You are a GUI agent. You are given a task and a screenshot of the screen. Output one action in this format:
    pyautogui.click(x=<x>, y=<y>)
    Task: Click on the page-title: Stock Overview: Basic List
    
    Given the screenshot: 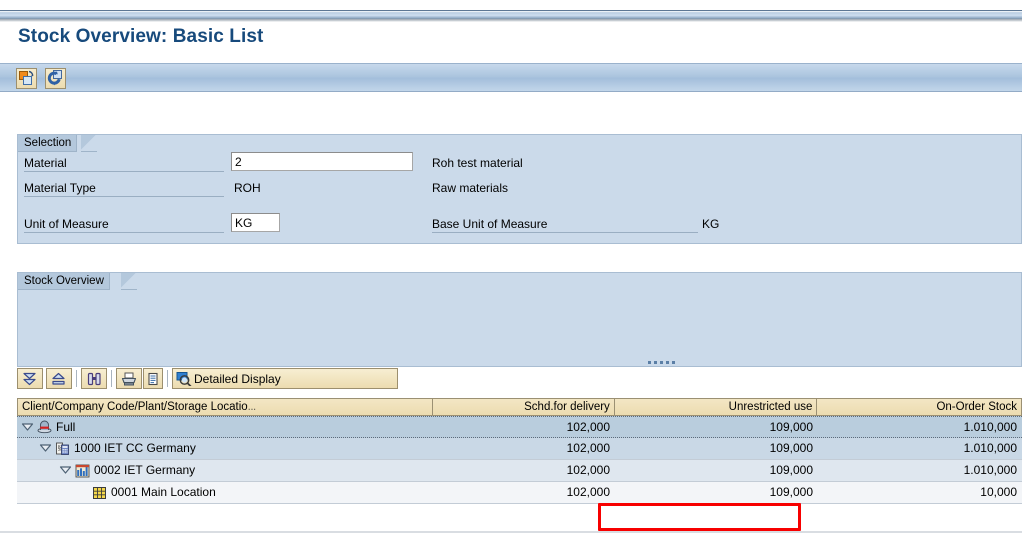 What is the action you would take?
    pyautogui.click(x=141, y=36)
    